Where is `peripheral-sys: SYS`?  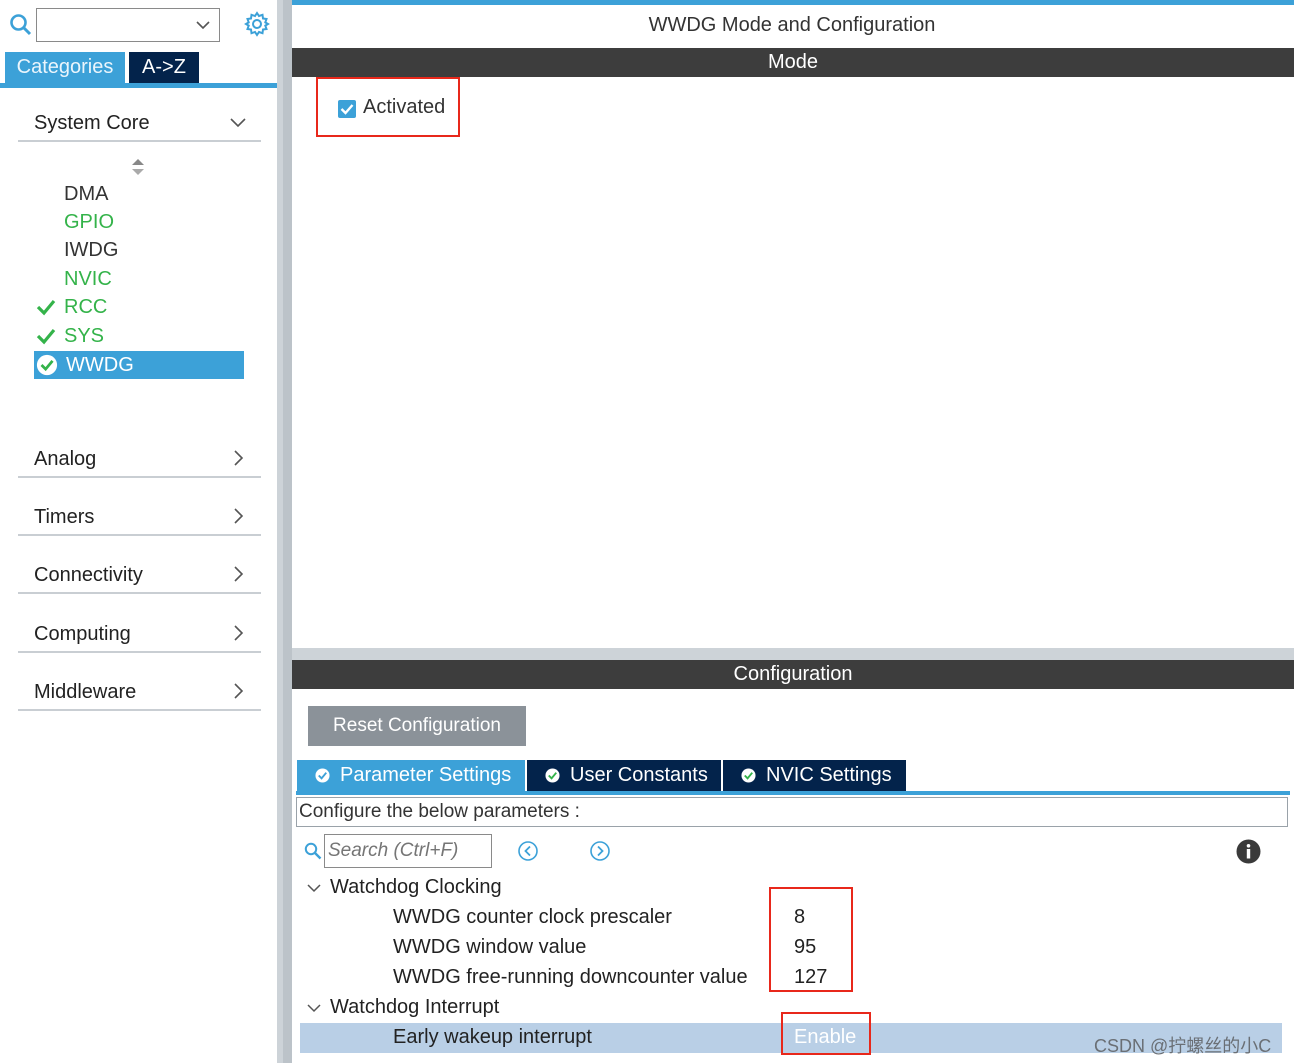
peripheral-sys: SYS is located at coordinates (139, 336).